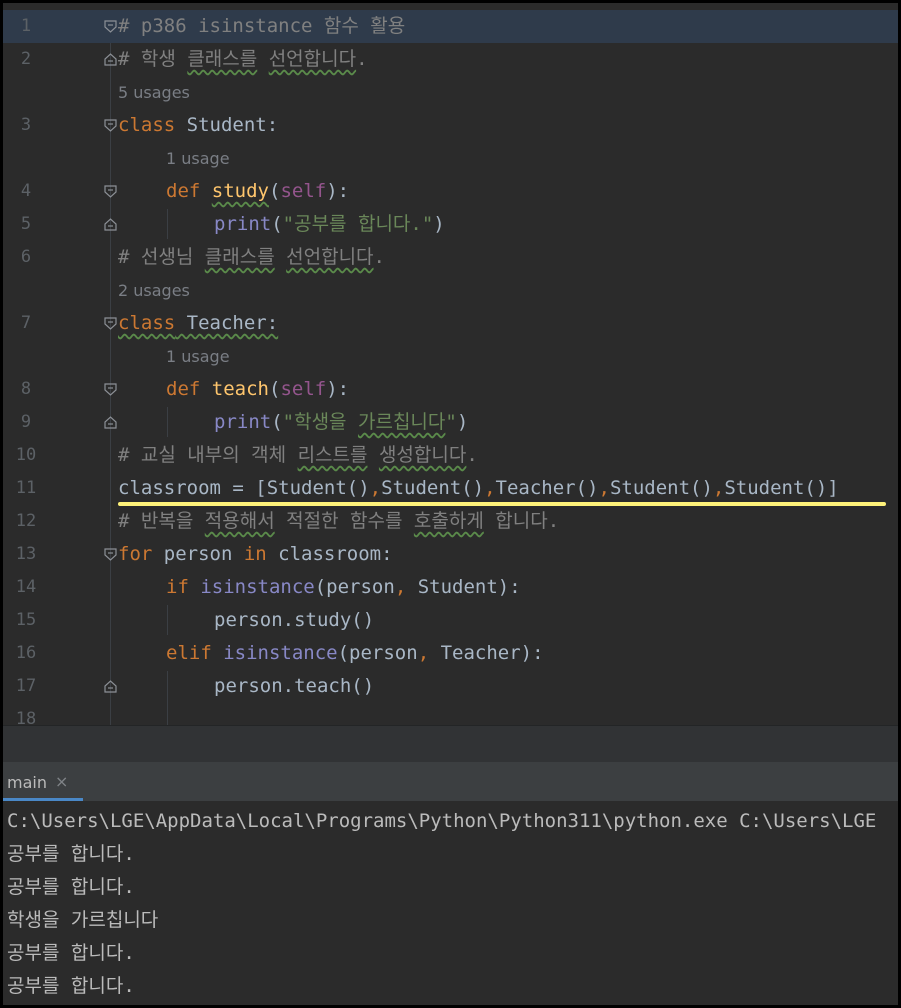 This screenshot has height=1008, width=901. I want to click on run-tool-tabbar: main ×, so click(450, 782).